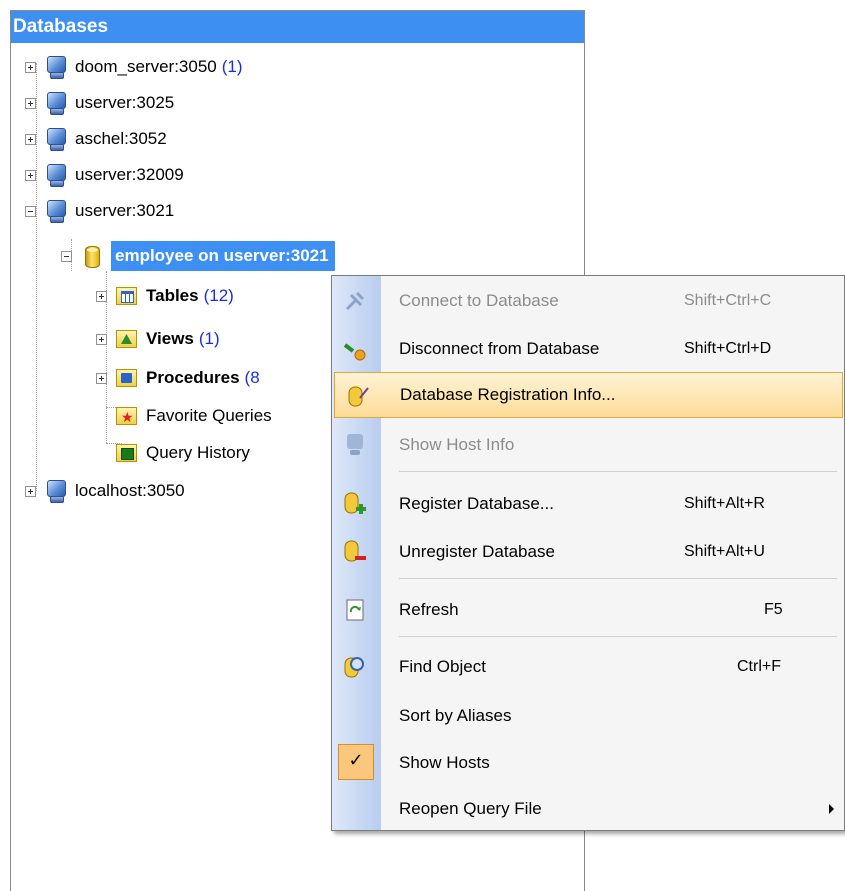 This screenshot has width=845, height=891. What do you see at coordinates (588, 667) in the screenshot?
I see `menu-item-find-object: Find Object Ctrl+F` at bounding box center [588, 667].